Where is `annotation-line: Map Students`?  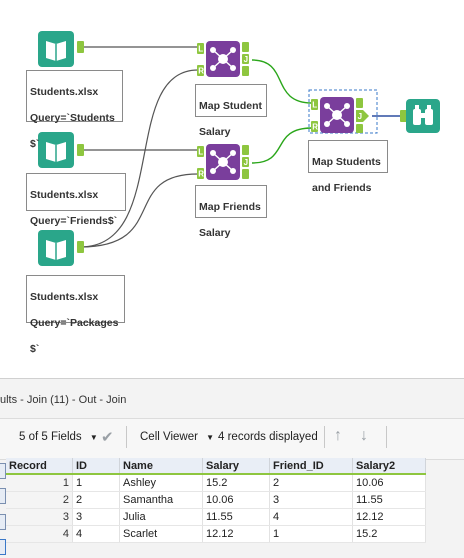 annotation-line: Map Students is located at coordinates (346, 162).